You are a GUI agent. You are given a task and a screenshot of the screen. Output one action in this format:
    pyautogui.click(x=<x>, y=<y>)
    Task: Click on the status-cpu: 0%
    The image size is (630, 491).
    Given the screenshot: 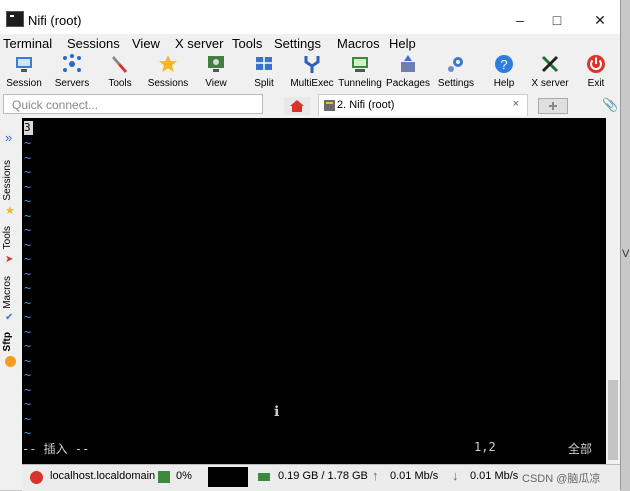 What is the action you would take?
    pyautogui.click(x=184, y=476)
    